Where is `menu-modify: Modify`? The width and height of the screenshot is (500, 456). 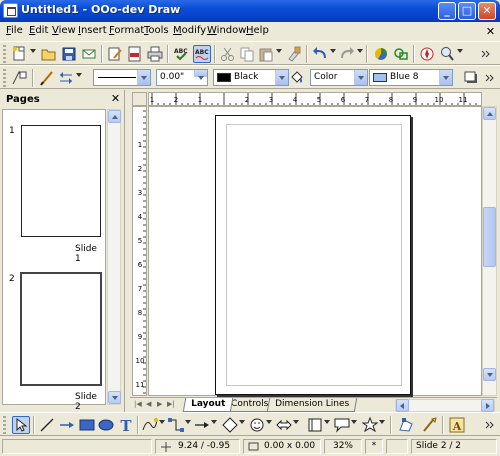
menu-modify: Modify is located at coordinates (189, 31).